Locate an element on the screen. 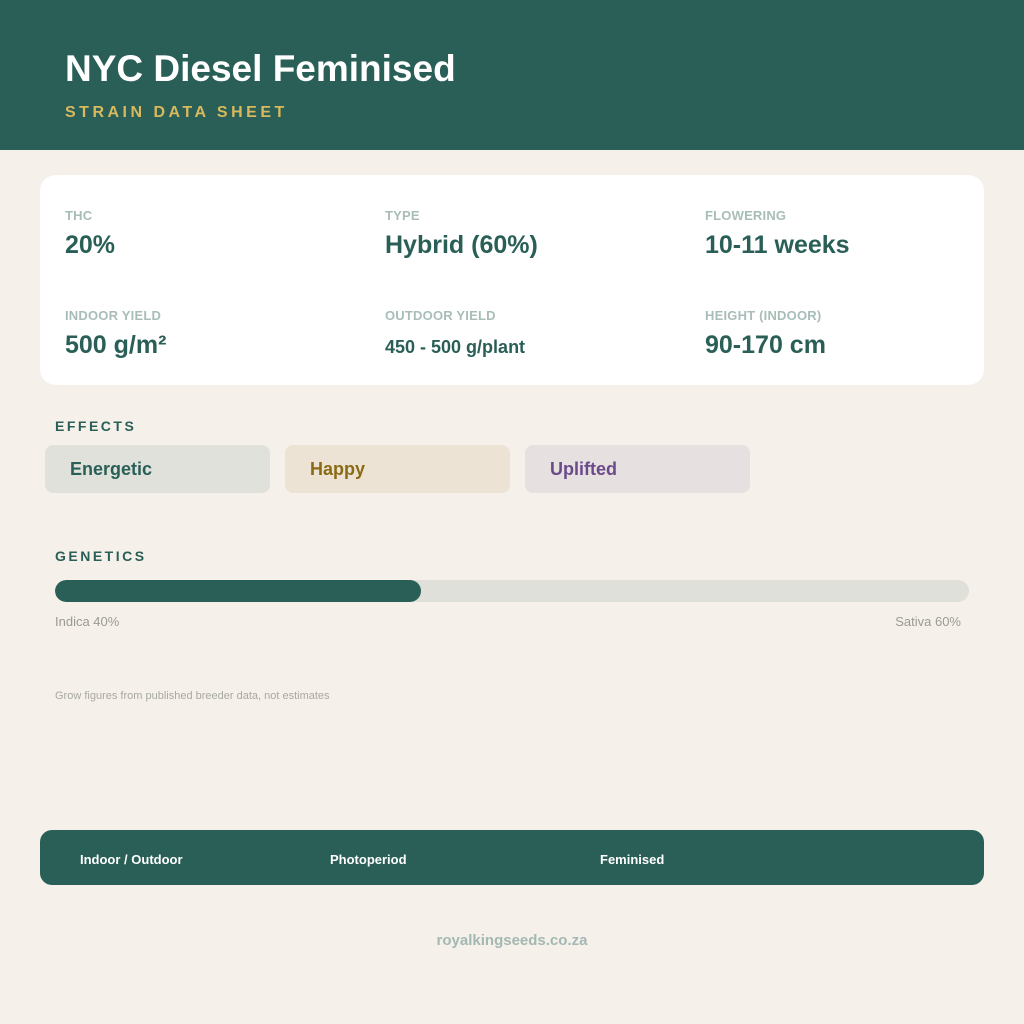 This screenshot has height=1024, width=1024. effect-chip-happy: Happy is located at coordinates (397, 469).